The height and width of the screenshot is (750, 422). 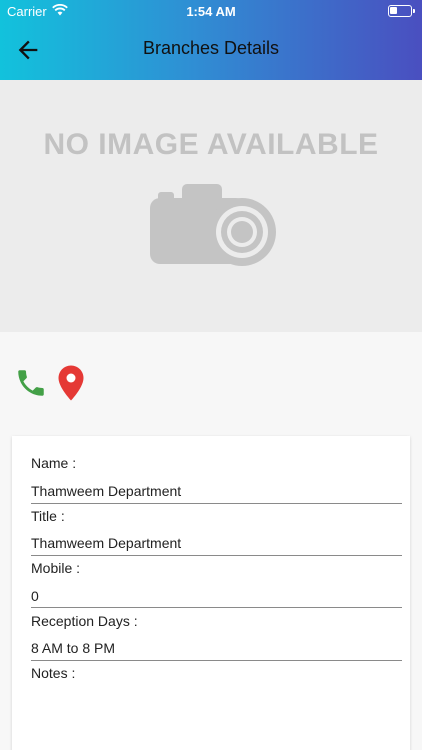 What do you see at coordinates (106, 491) in the screenshot?
I see `name-value: Thamweem Department` at bounding box center [106, 491].